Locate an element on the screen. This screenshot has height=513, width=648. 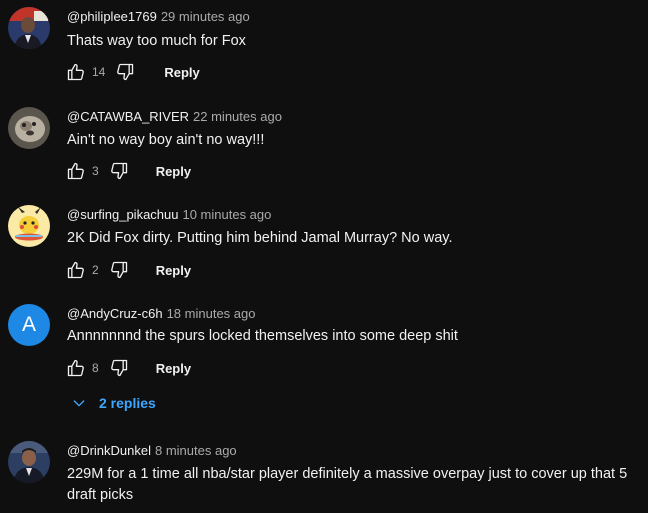
comment-author: @DrinkDunkel is located at coordinates (109, 450).